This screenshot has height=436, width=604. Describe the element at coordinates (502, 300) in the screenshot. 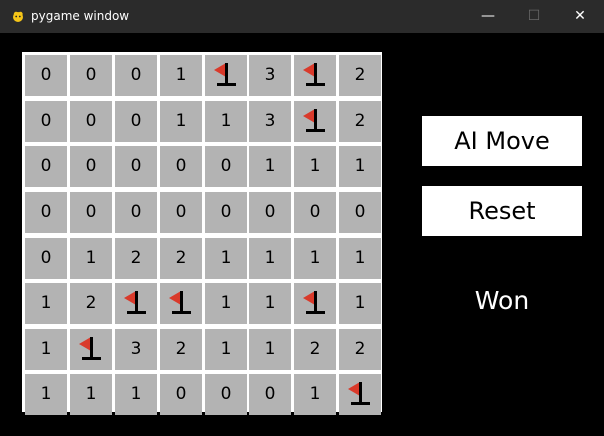

I see `game-status: Won` at that location.